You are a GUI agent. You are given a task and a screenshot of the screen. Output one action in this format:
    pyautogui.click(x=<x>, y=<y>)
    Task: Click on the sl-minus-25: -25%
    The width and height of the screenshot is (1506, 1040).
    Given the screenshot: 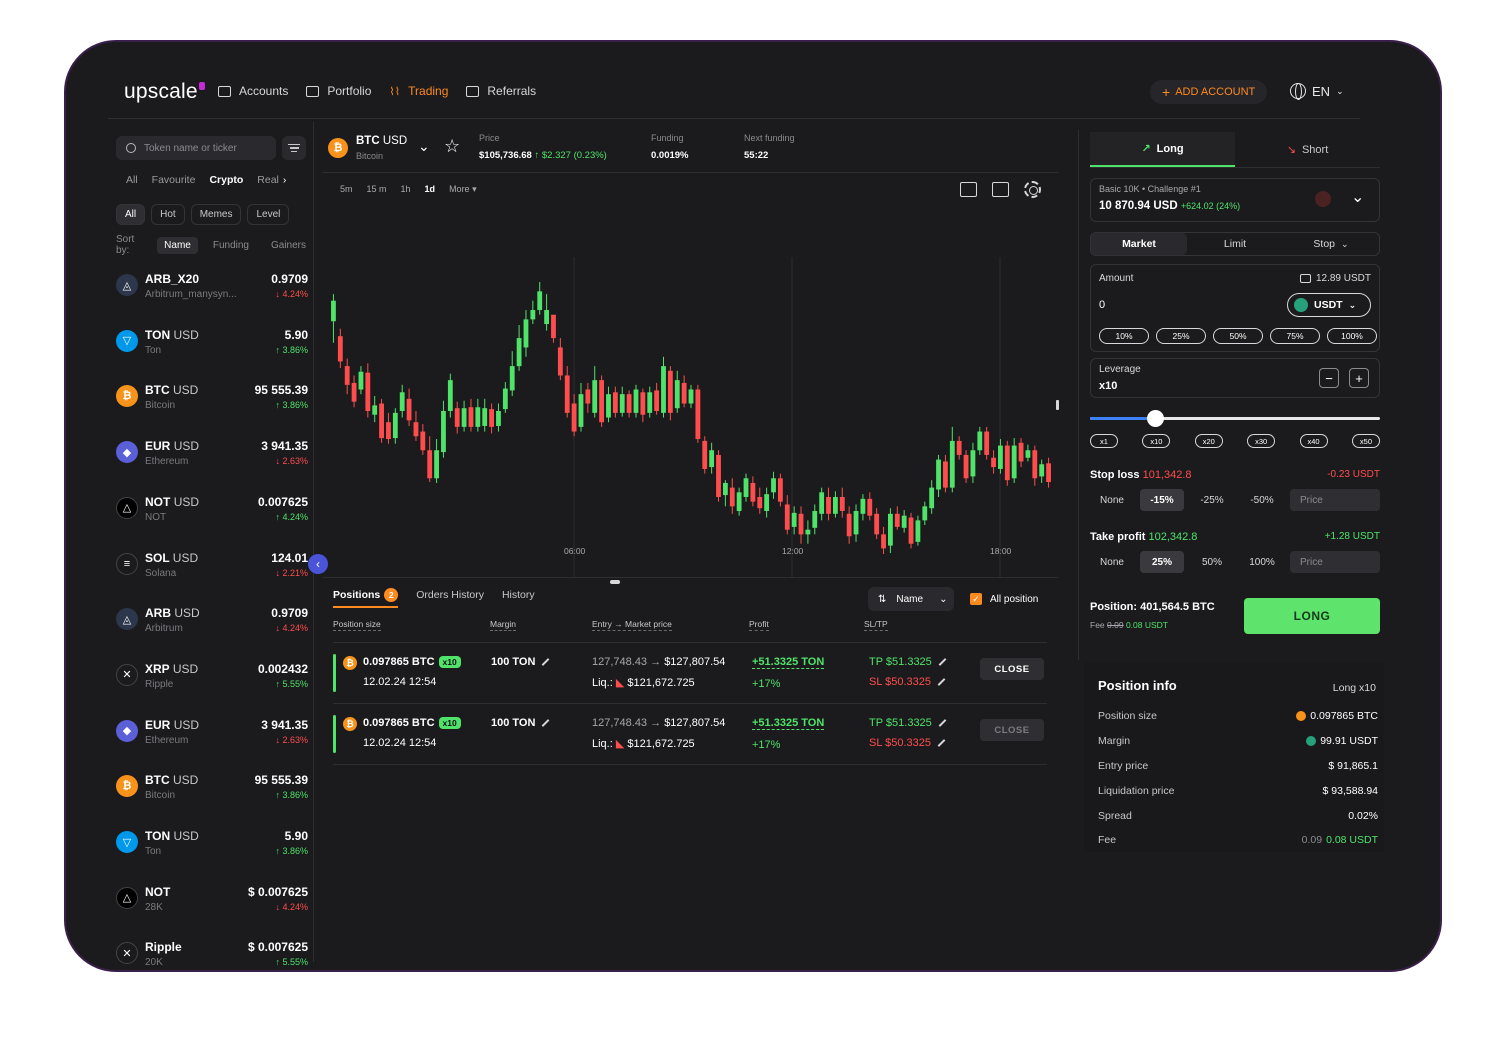 What is the action you would take?
    pyautogui.click(x=1212, y=500)
    